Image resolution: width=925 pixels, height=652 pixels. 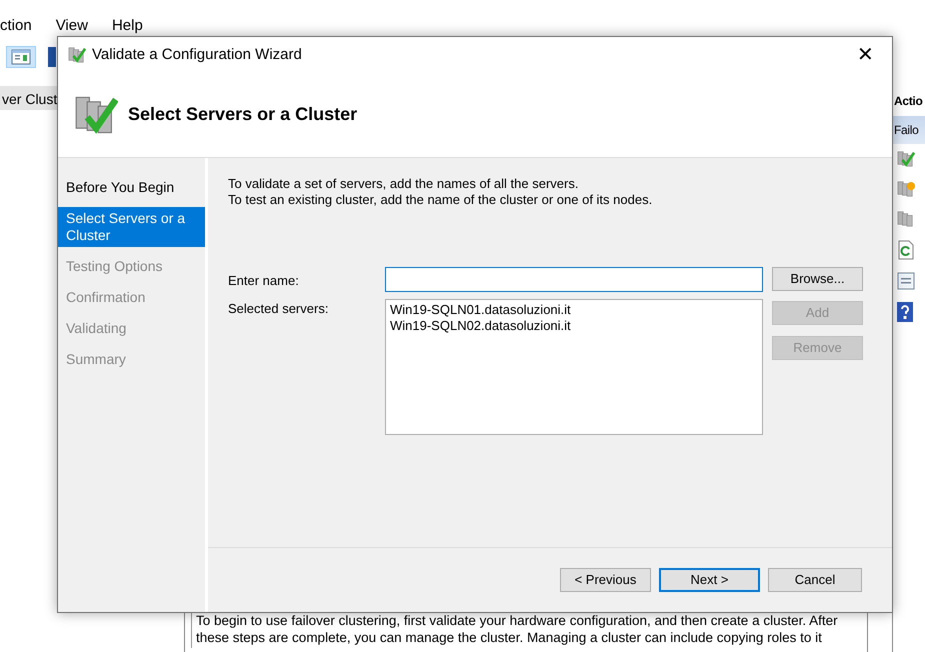 I want to click on window-title: Validate a Configuration Wizard, so click(x=197, y=54).